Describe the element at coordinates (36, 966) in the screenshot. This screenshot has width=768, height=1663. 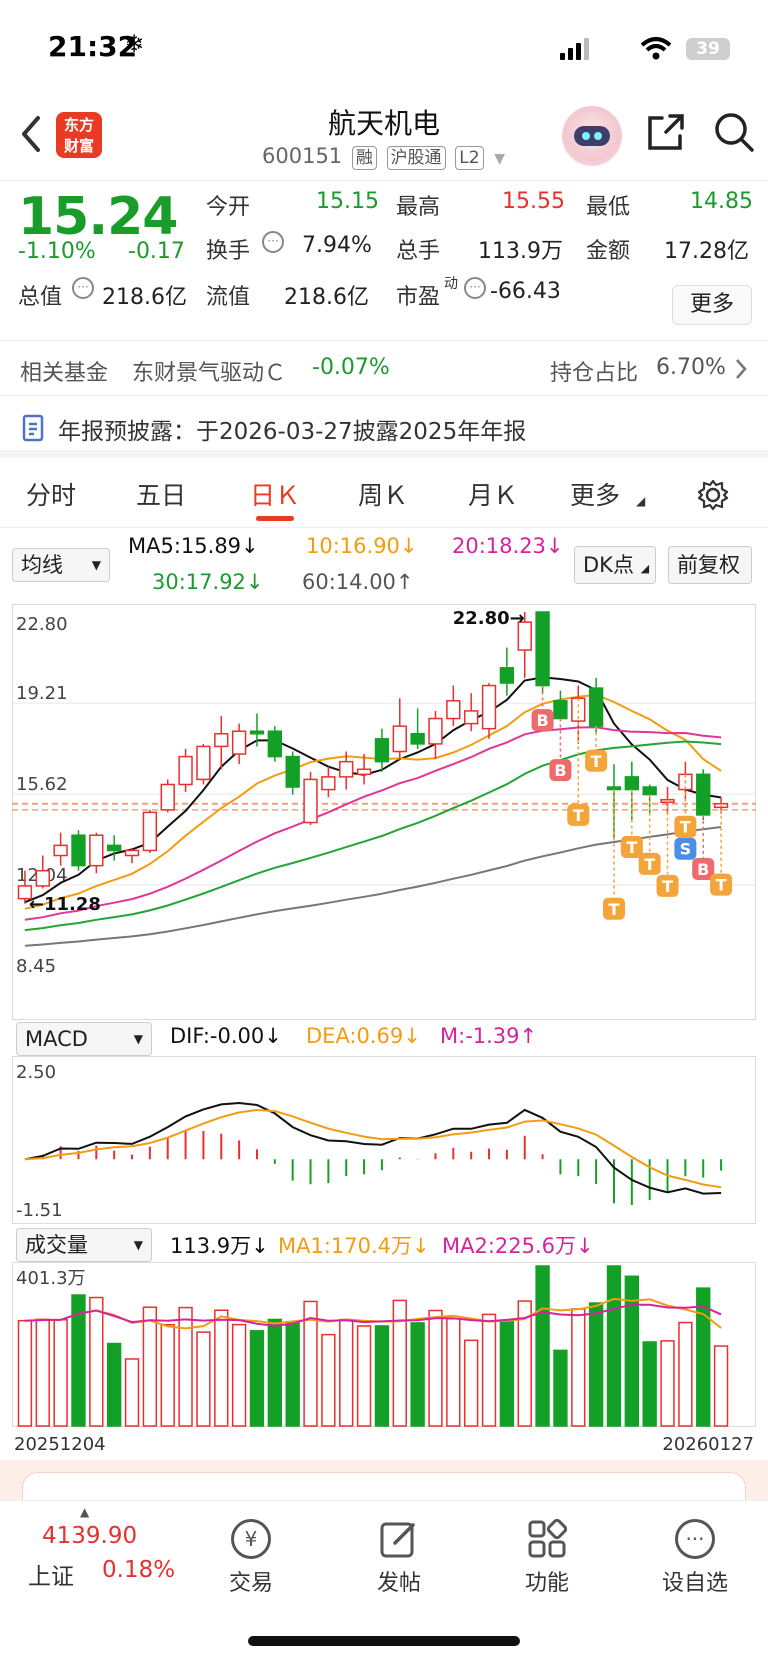
I see `y-tick-label: 8.45` at that location.